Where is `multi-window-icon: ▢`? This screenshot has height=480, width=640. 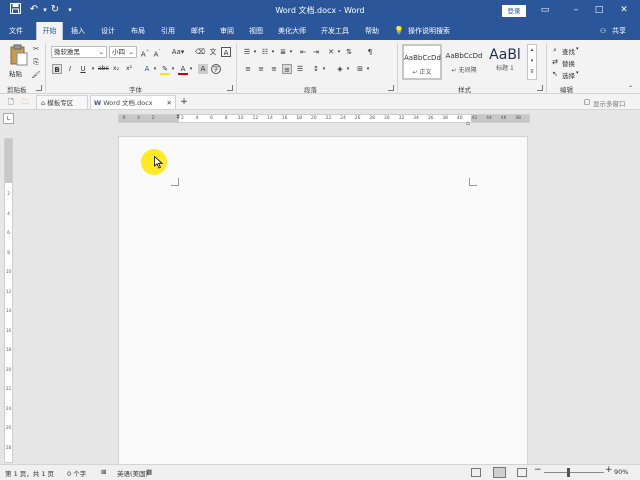
multi-window-icon: ▢ is located at coordinates (587, 102).